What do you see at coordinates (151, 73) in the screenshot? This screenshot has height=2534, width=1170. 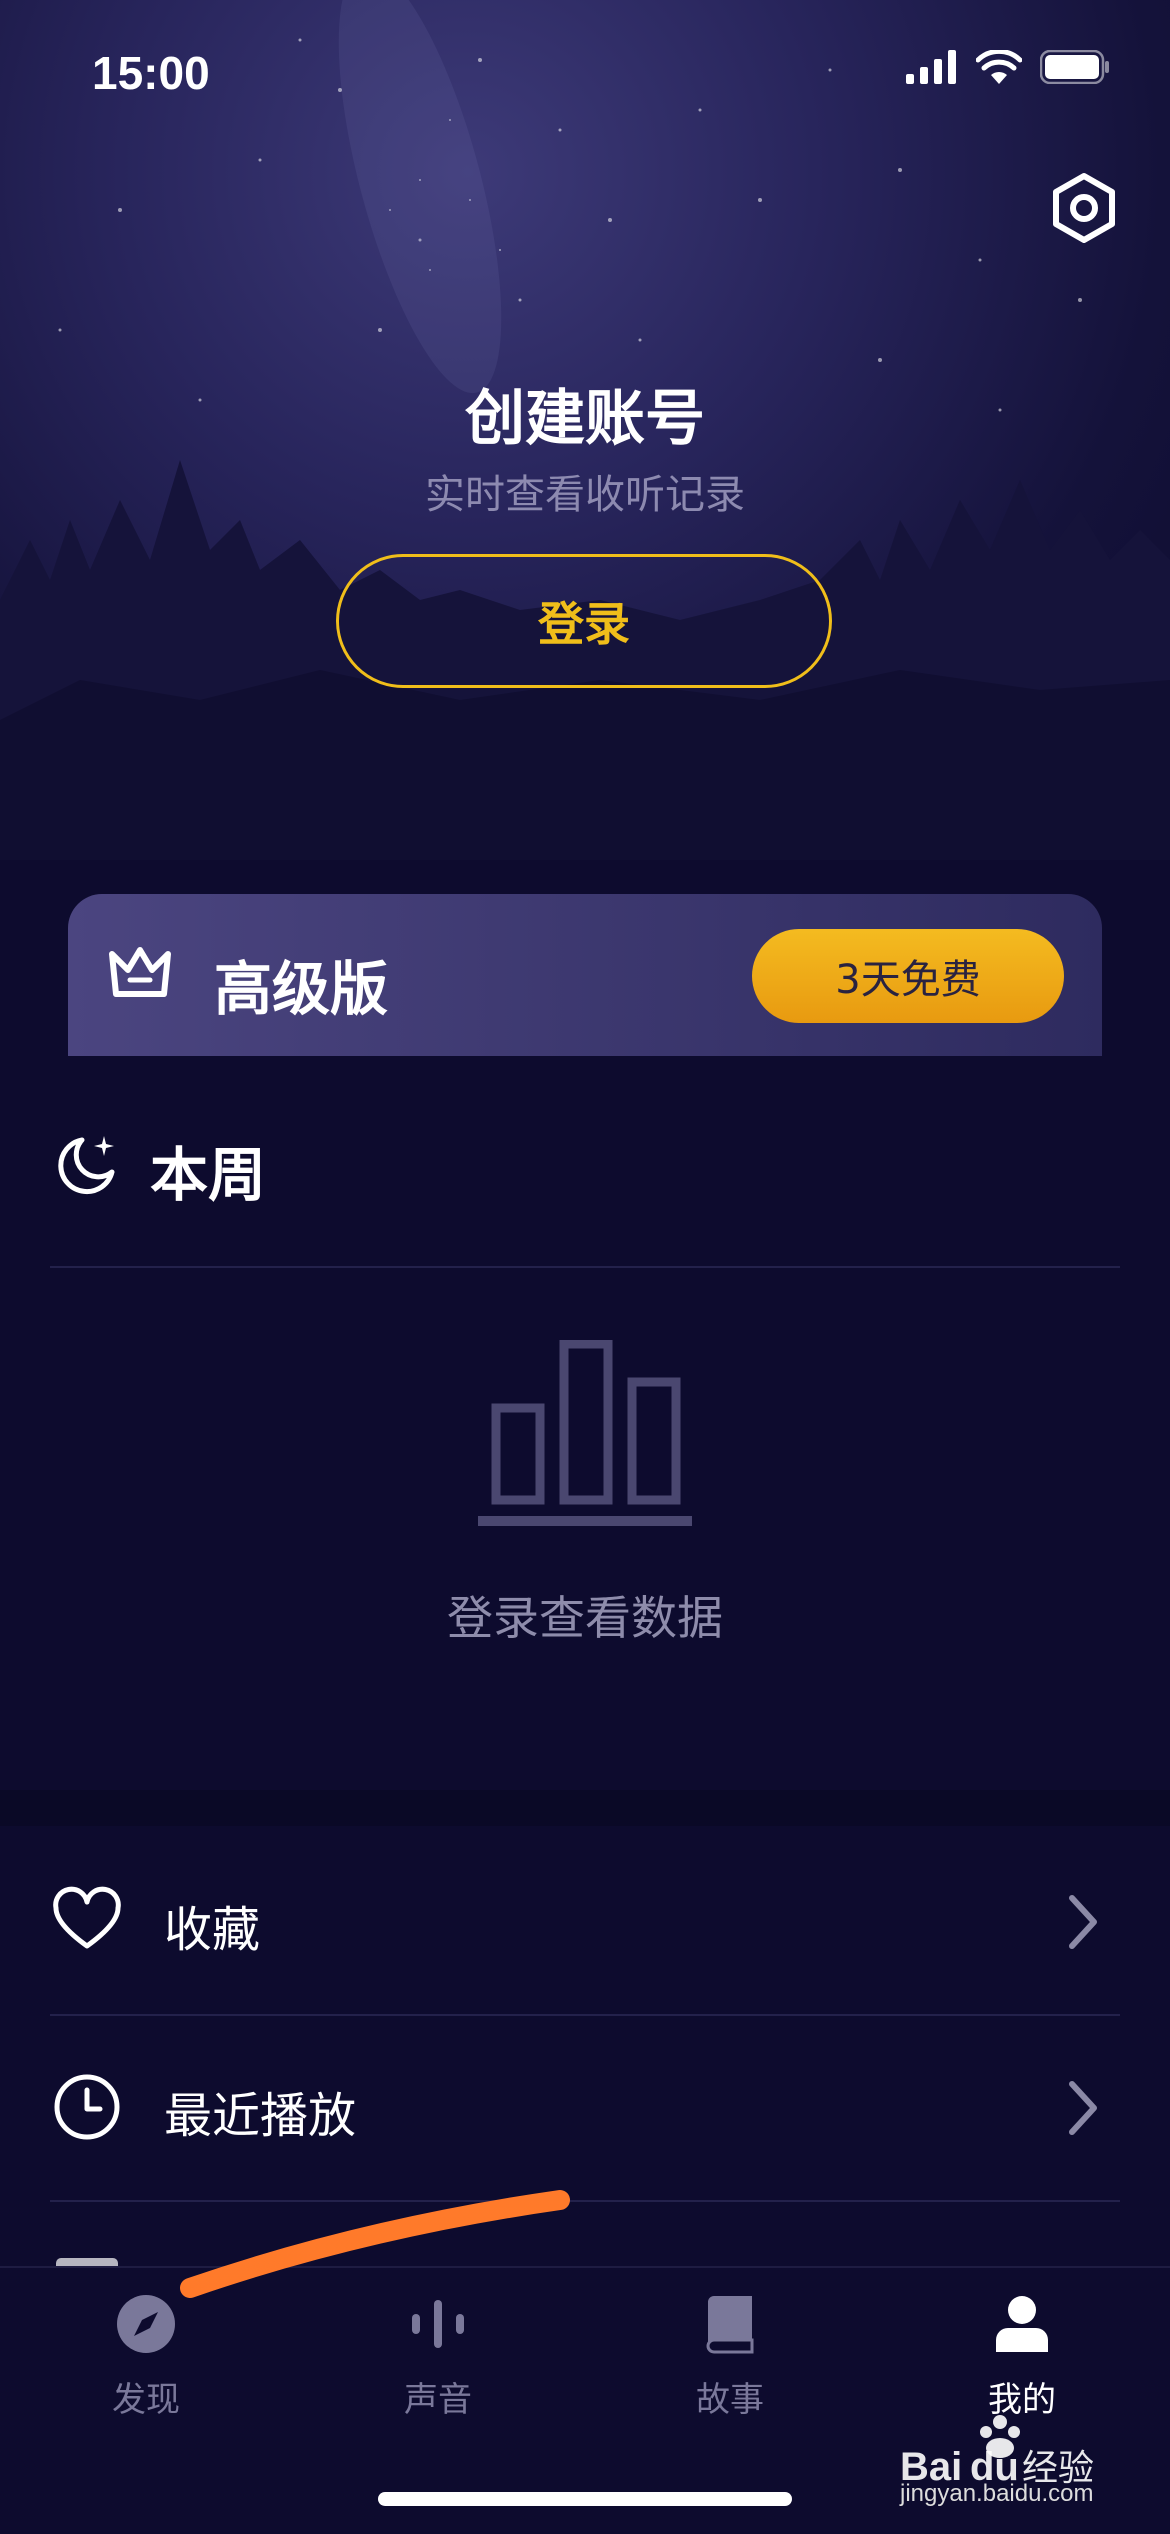 I see `status-time: 15:00` at bounding box center [151, 73].